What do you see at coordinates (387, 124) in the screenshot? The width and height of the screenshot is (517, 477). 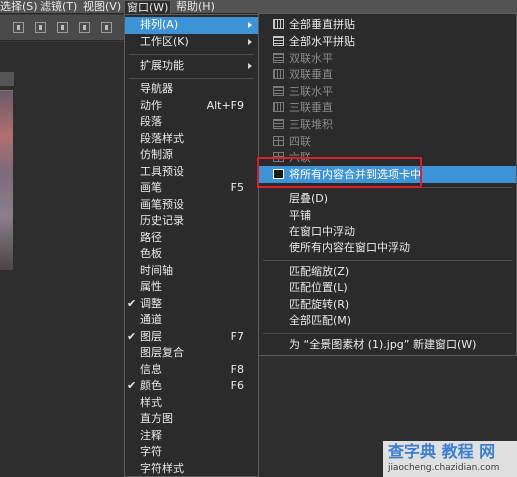 I see `submenu-three-up-stacked: 三联堆积` at bounding box center [387, 124].